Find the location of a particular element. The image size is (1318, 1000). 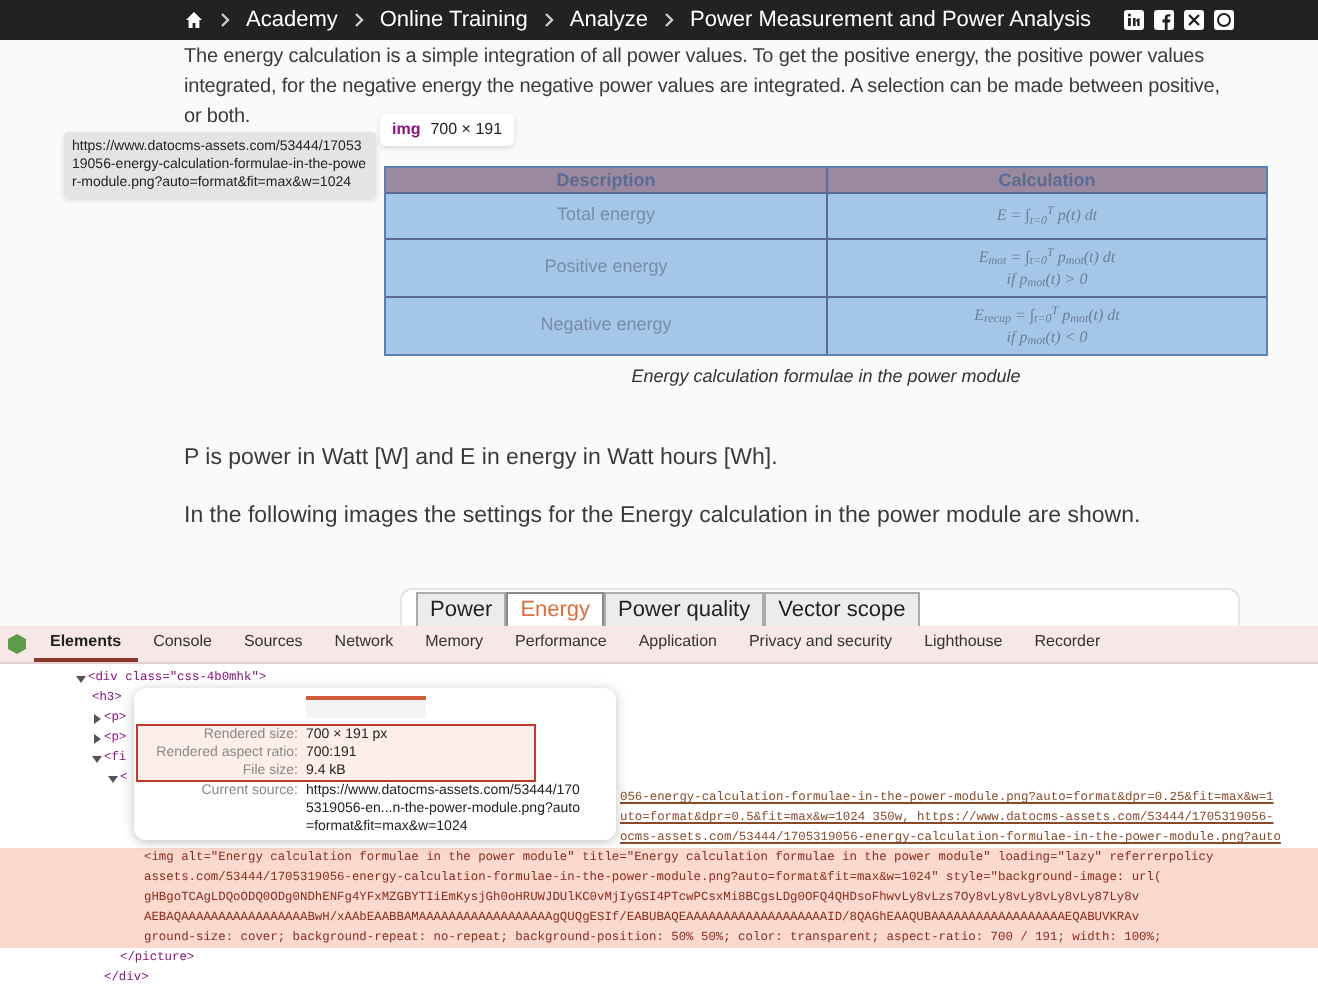

breadcrumb-link: Academy is located at coordinates (292, 20).